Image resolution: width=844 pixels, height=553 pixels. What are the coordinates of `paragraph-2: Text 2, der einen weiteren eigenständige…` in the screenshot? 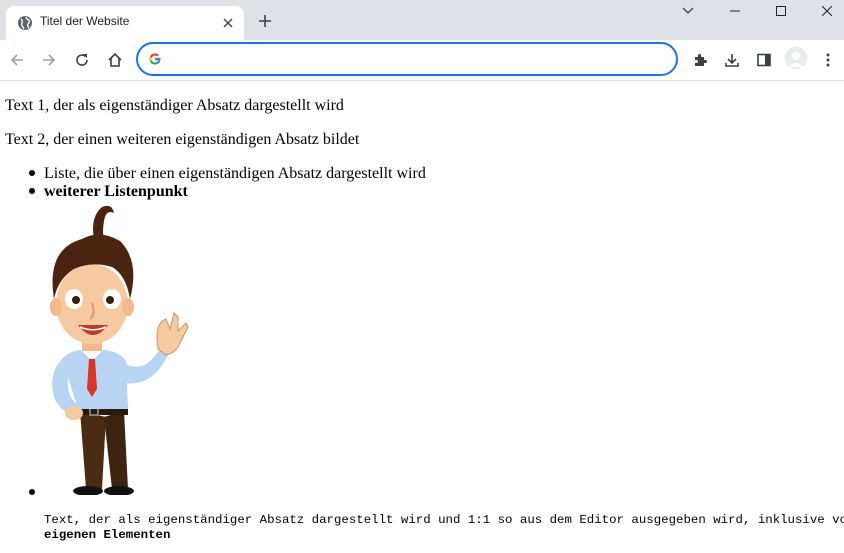 It's located at (182, 139).